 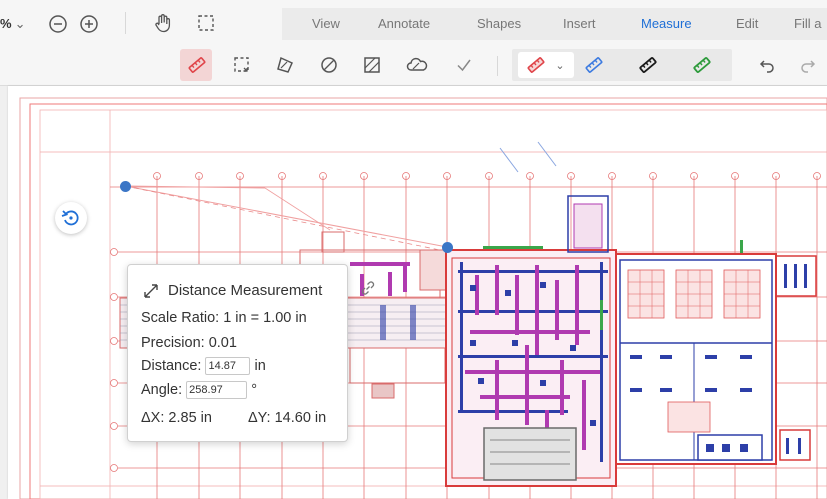 I want to click on green-ruler-preset-icon, so click(x=702, y=65).